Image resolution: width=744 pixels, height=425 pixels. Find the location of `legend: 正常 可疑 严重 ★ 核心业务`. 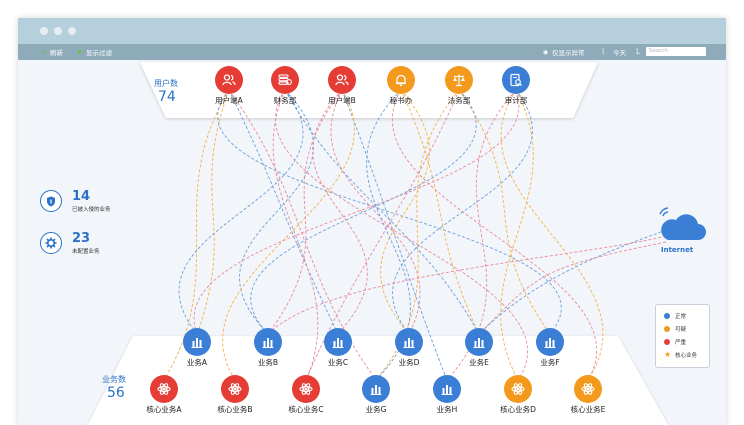

legend: 正常 可疑 严重 ★ 核心业务 is located at coordinates (682, 336).